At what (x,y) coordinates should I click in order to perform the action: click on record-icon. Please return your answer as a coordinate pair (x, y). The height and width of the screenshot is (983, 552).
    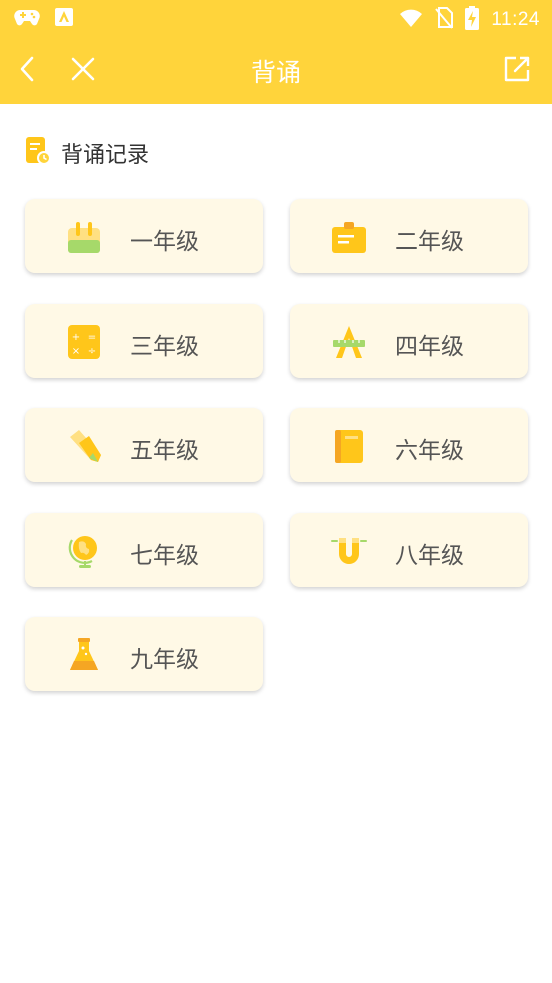
    Looking at the image, I should click on (38, 153).